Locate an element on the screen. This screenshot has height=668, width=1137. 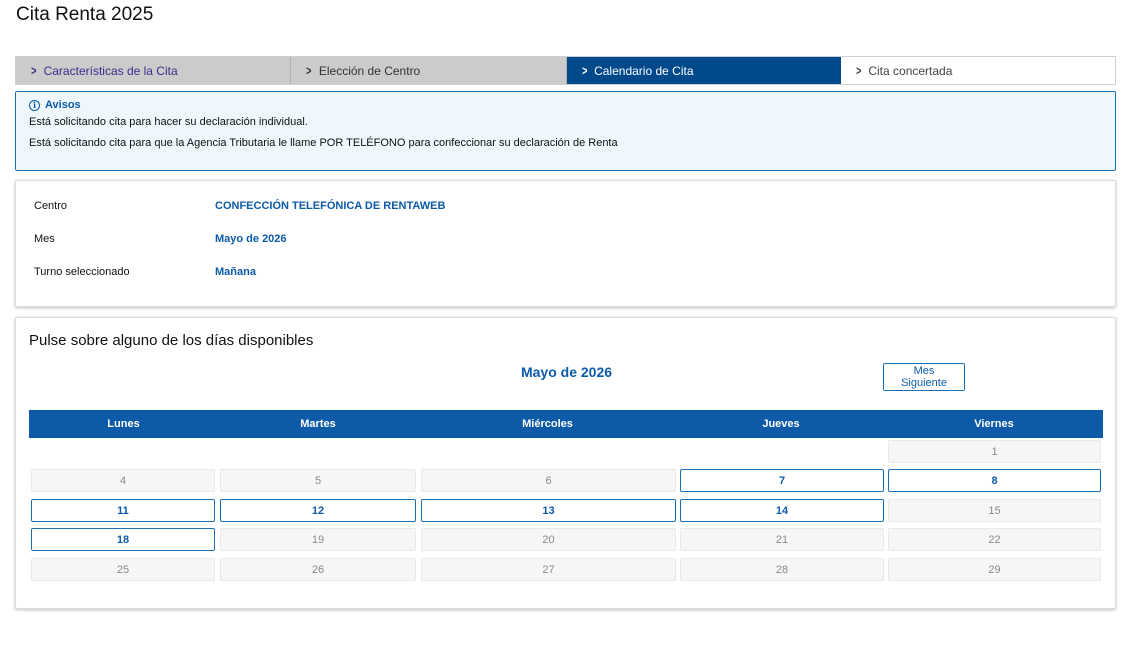
detail-row-turno: Turno seleccionado Mañana is located at coordinates (334, 272).